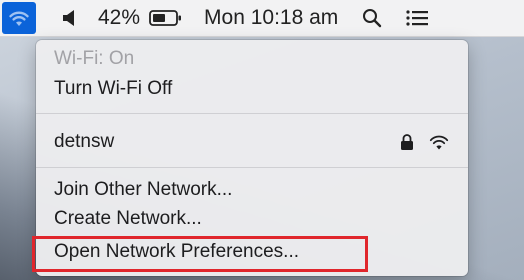 The width and height of the screenshot is (524, 280). I want to click on battery-icon, so click(165, 18).